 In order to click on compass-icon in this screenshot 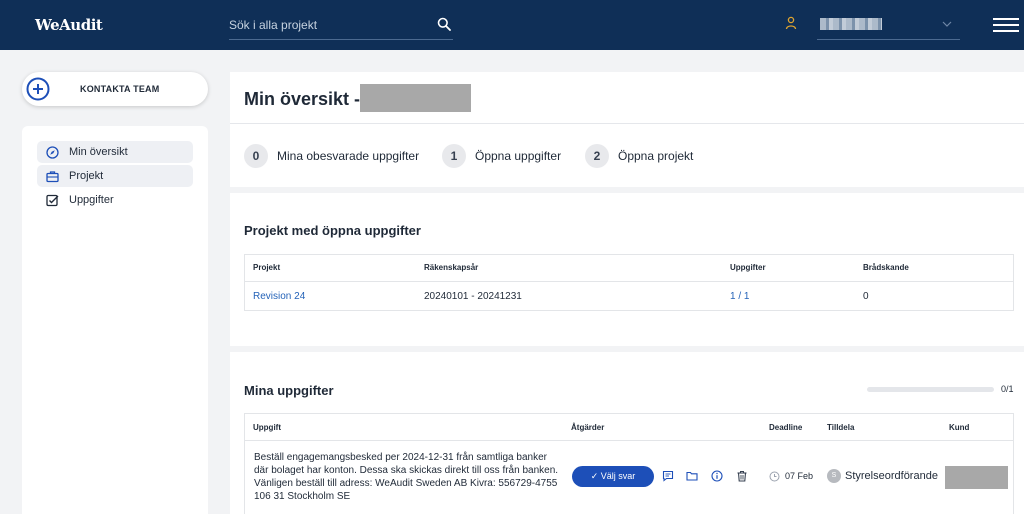, I will do `click(52, 152)`.